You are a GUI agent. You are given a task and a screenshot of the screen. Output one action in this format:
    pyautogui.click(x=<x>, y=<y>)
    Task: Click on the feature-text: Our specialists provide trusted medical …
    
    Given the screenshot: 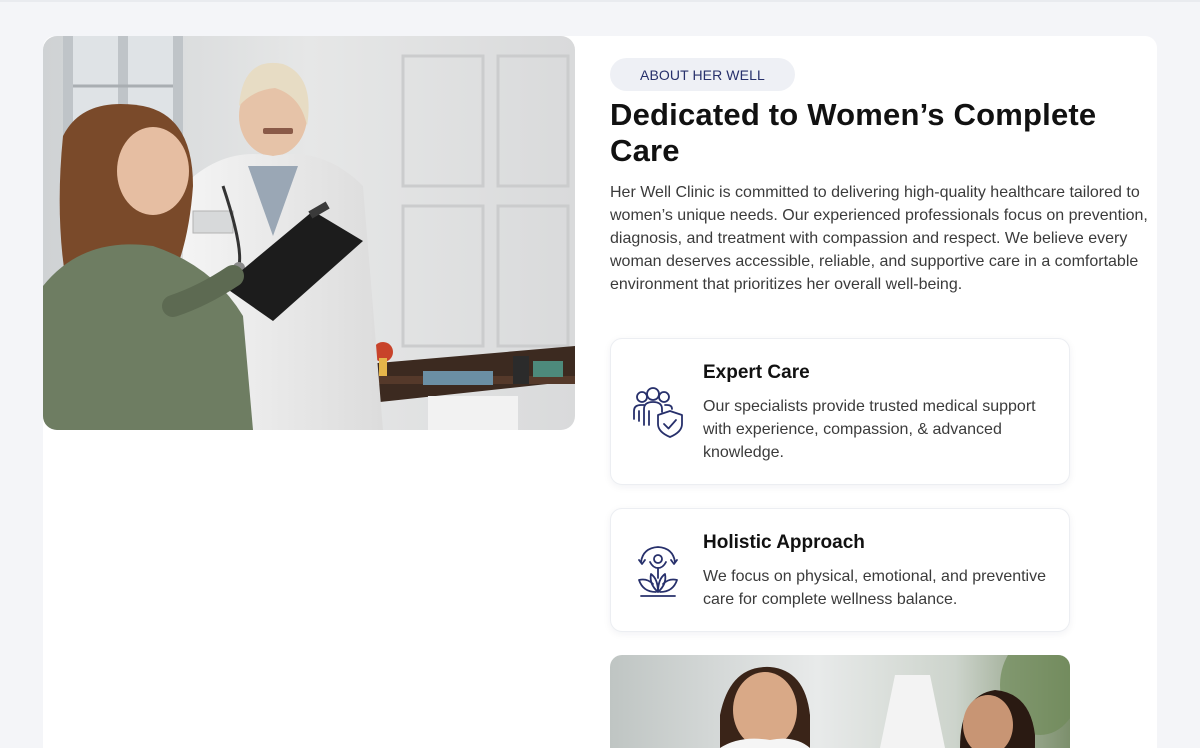 What is the action you would take?
    pyautogui.click(x=869, y=429)
    